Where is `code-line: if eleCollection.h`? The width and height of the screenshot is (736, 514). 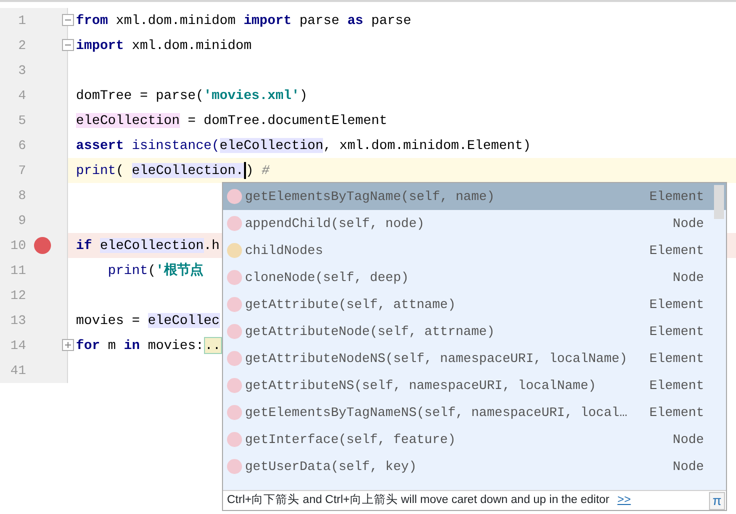 code-line: if eleCollection.h is located at coordinates (147, 245).